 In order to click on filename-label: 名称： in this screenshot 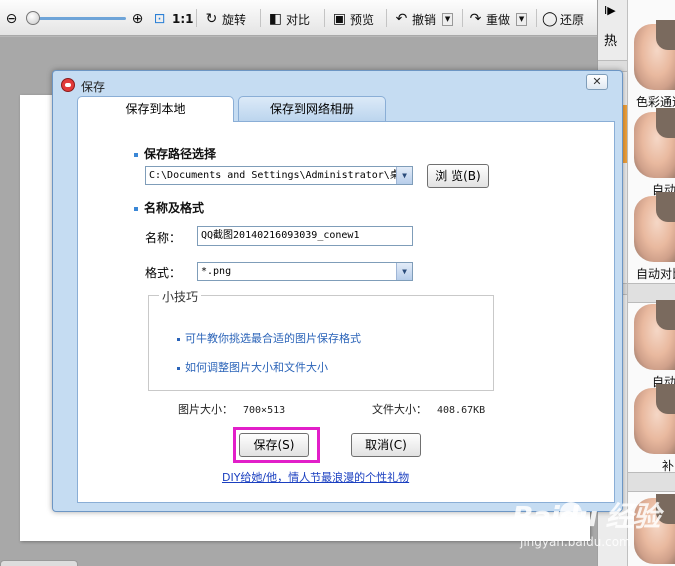, I will do `click(163, 238)`.